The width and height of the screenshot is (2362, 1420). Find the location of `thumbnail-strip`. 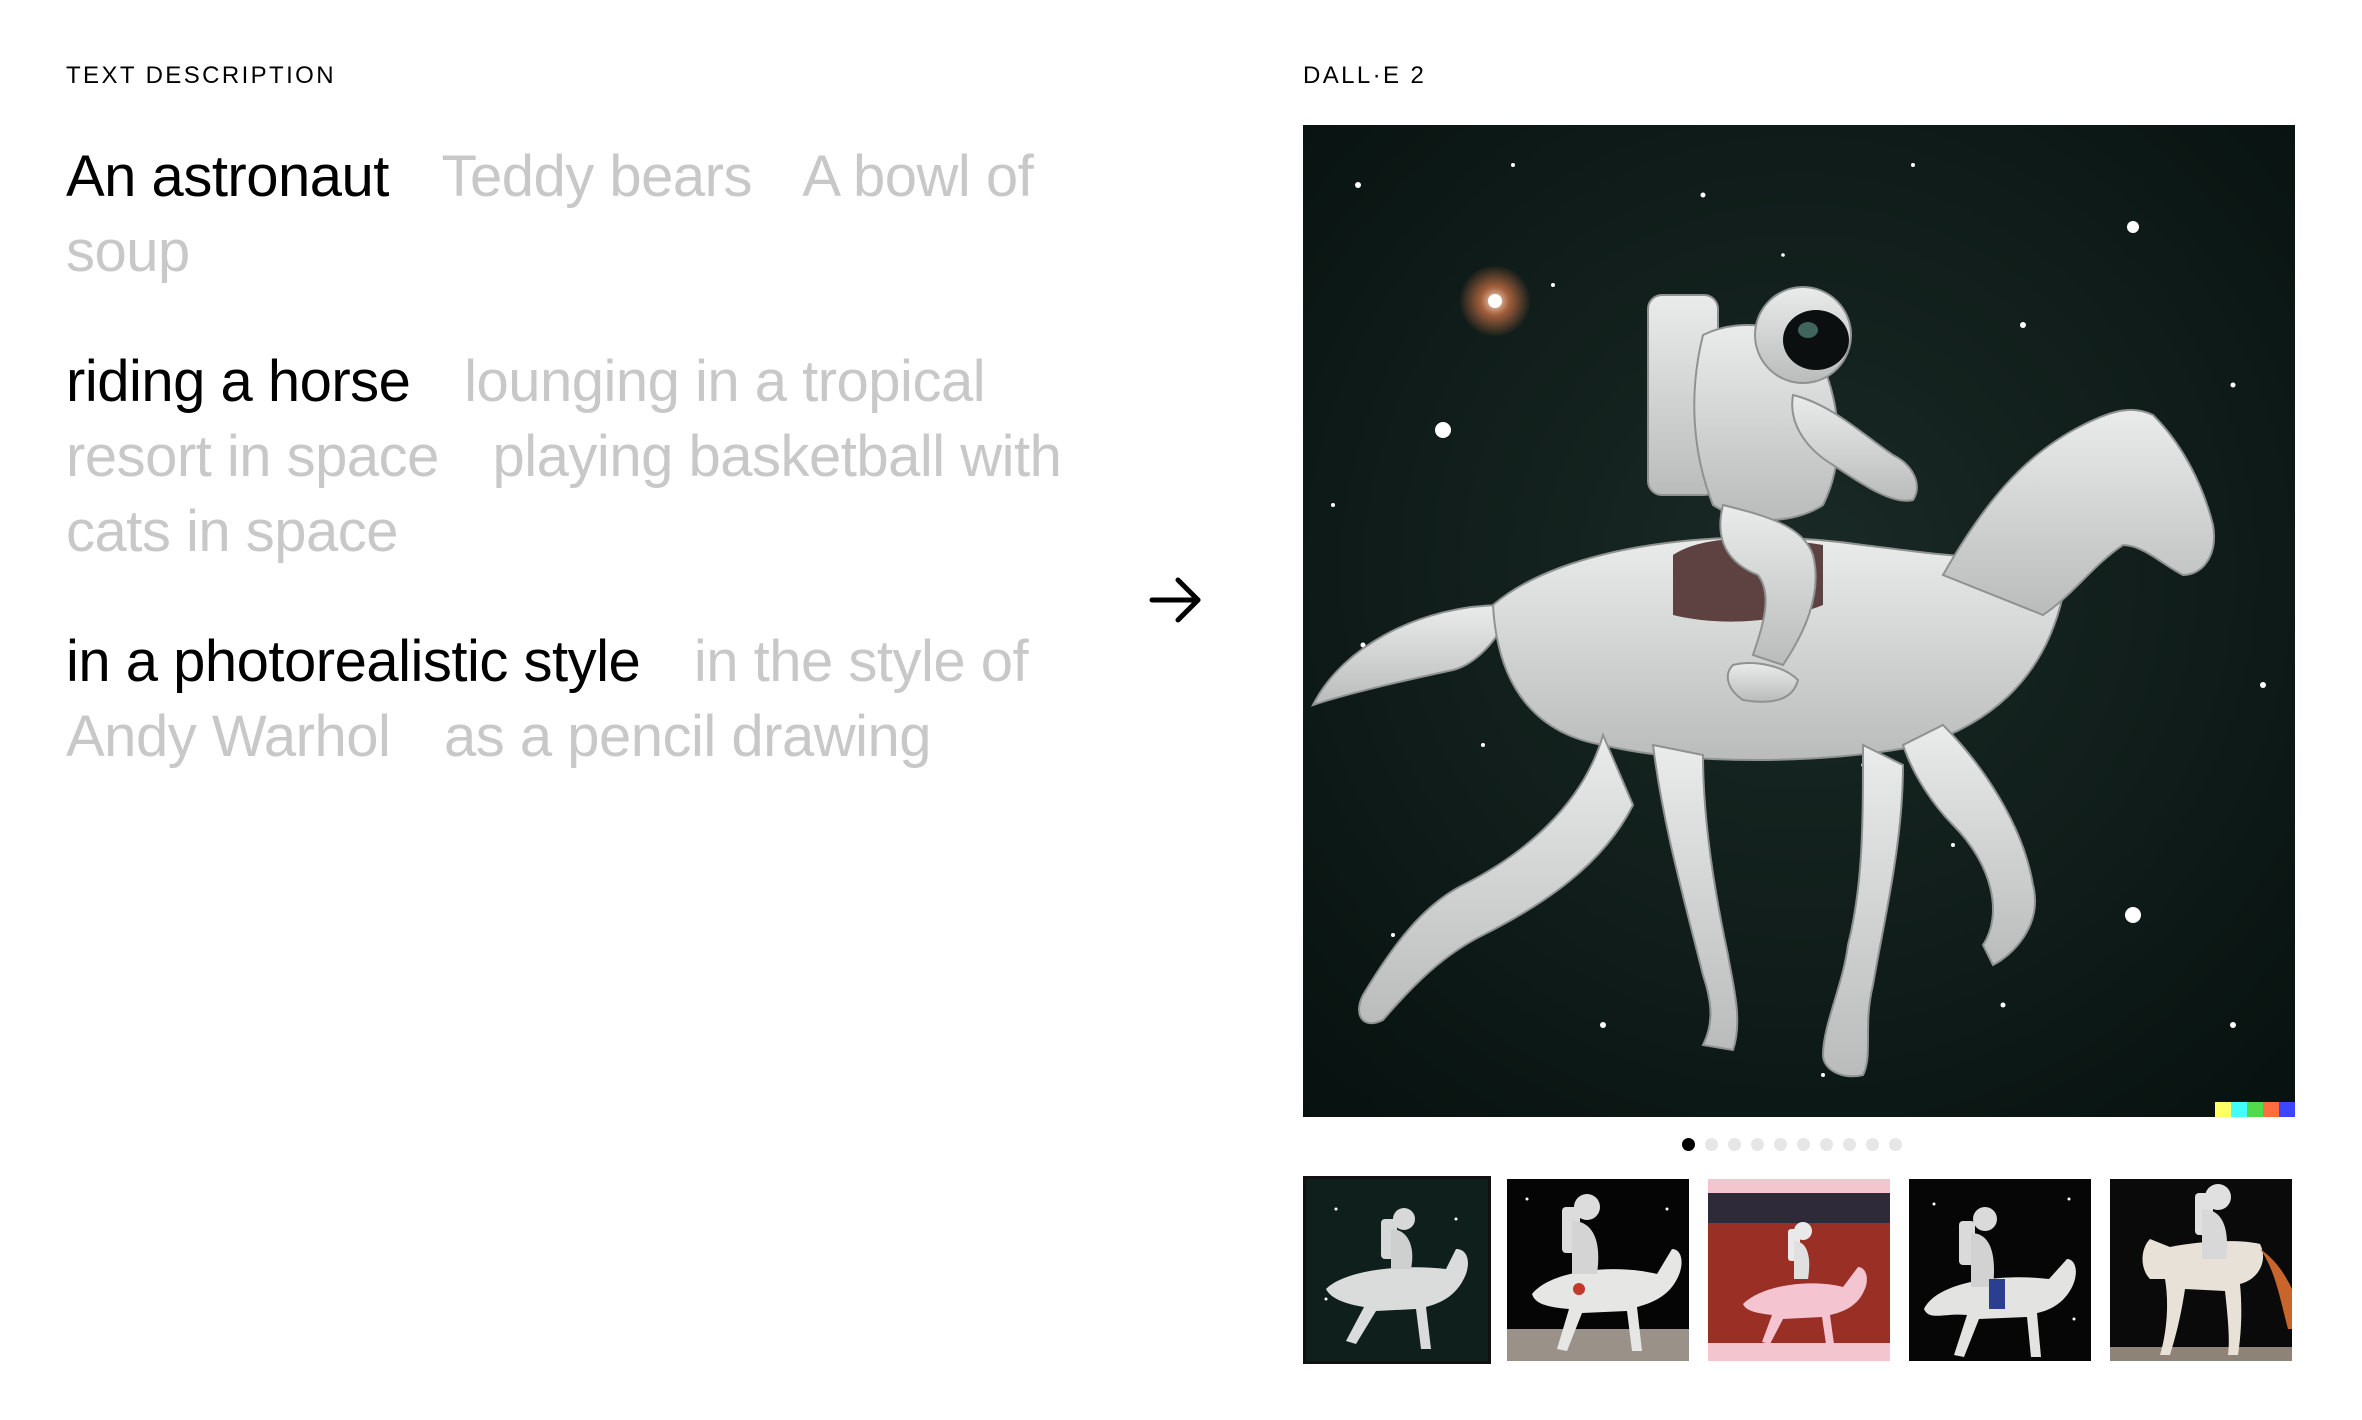

thumbnail-strip is located at coordinates (1799, 1270).